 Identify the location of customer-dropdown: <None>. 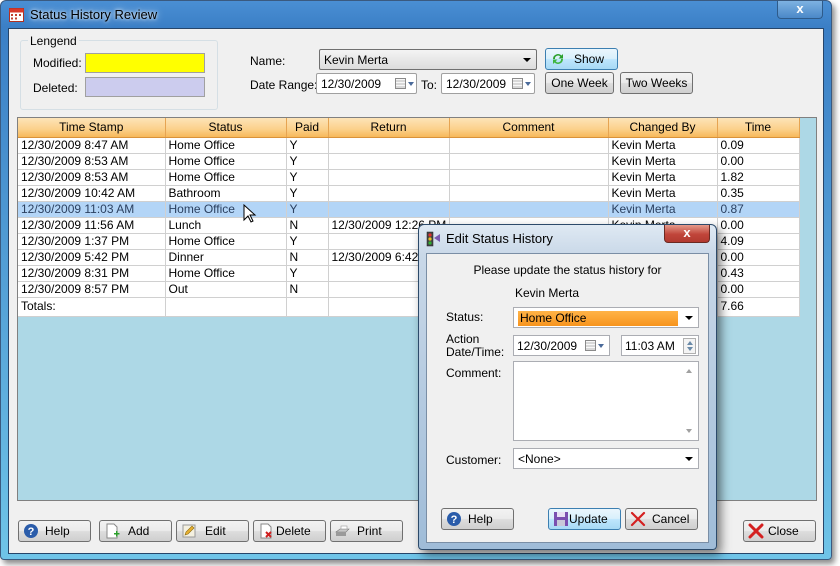
(606, 458).